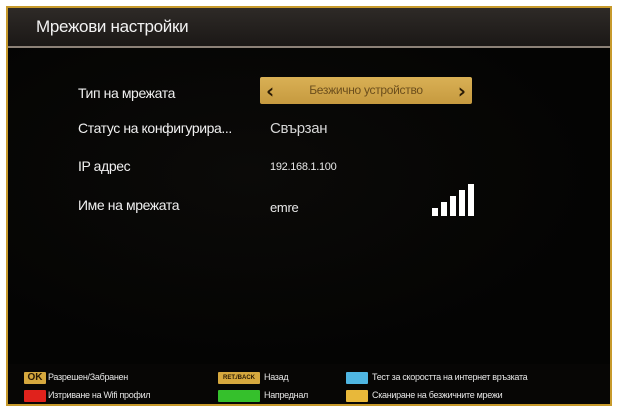 The image size is (618, 412). Describe the element at coordinates (35, 396) in the screenshot. I see `red-key-icon` at that location.